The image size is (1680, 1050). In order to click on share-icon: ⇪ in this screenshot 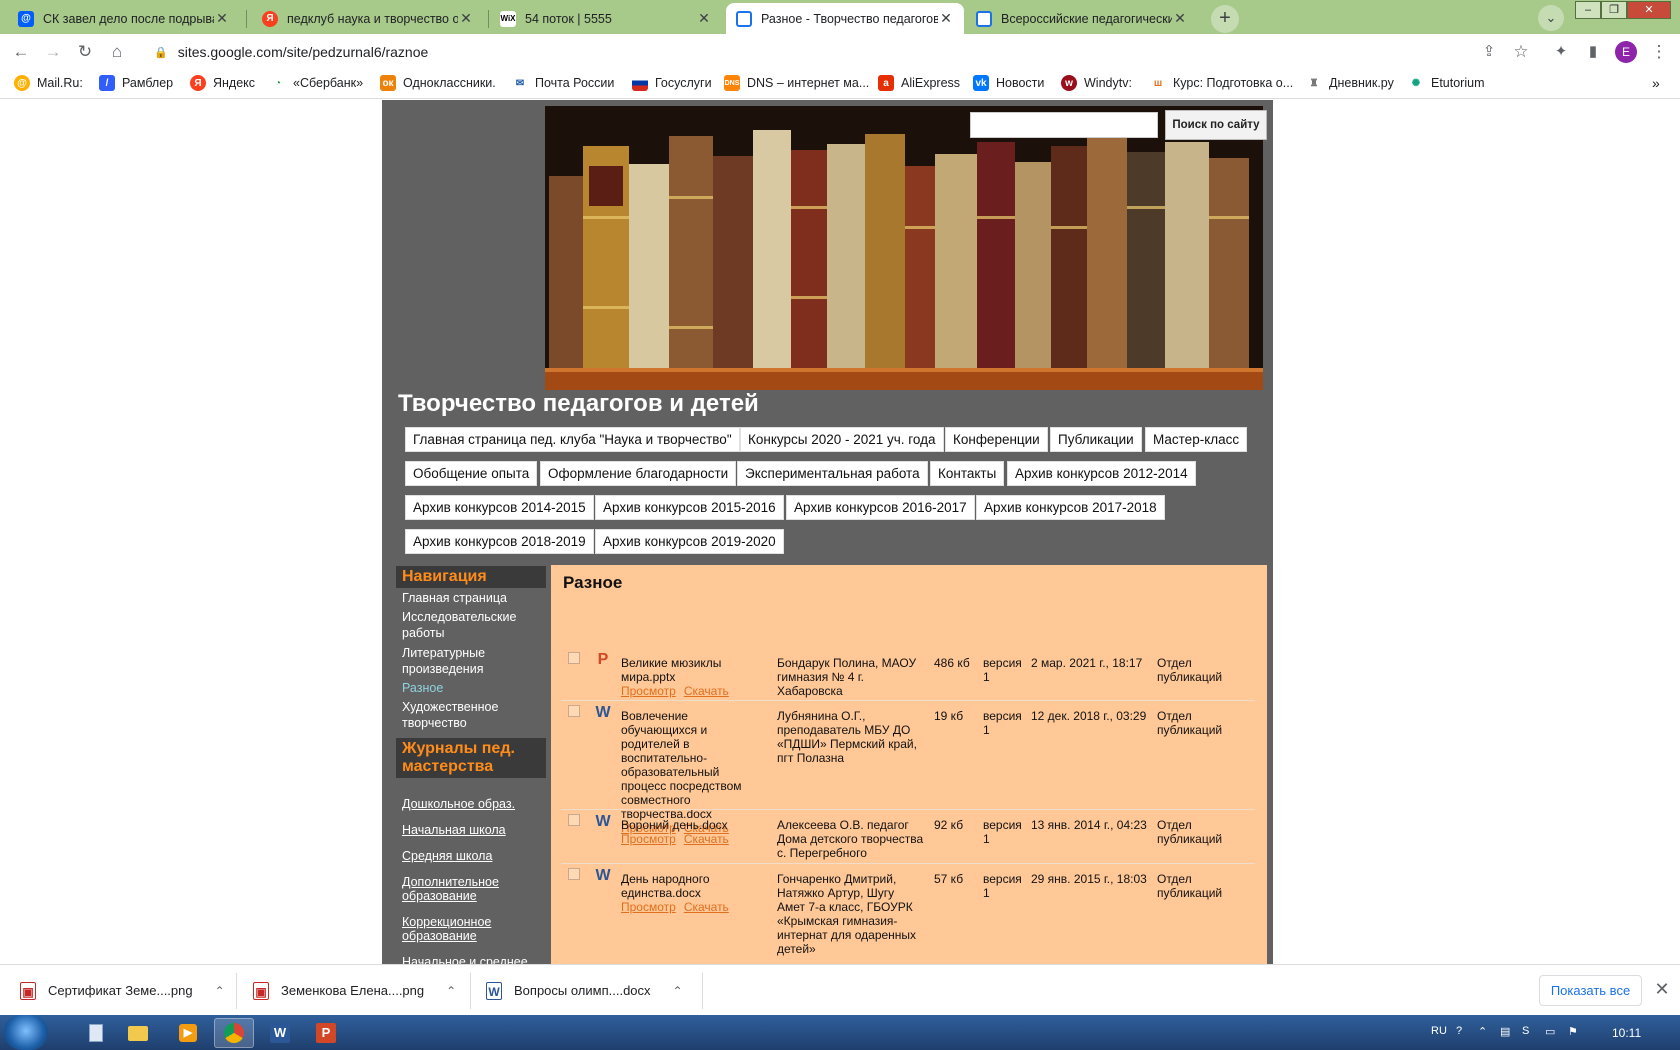, I will do `click(1489, 52)`.